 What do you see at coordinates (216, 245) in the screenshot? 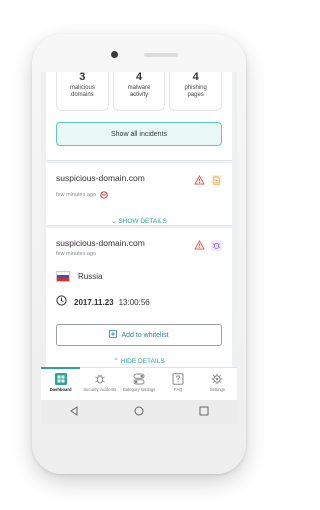
I see `malware-icon` at bounding box center [216, 245].